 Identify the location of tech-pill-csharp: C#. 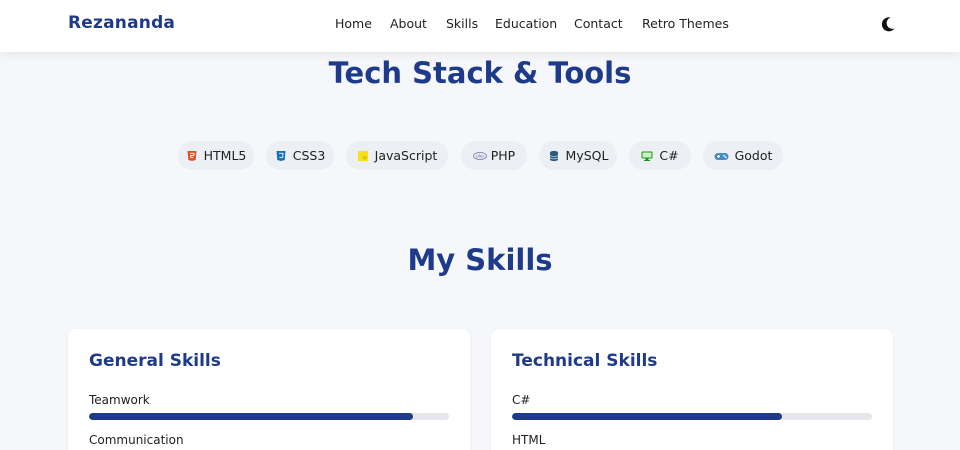
(660, 155).